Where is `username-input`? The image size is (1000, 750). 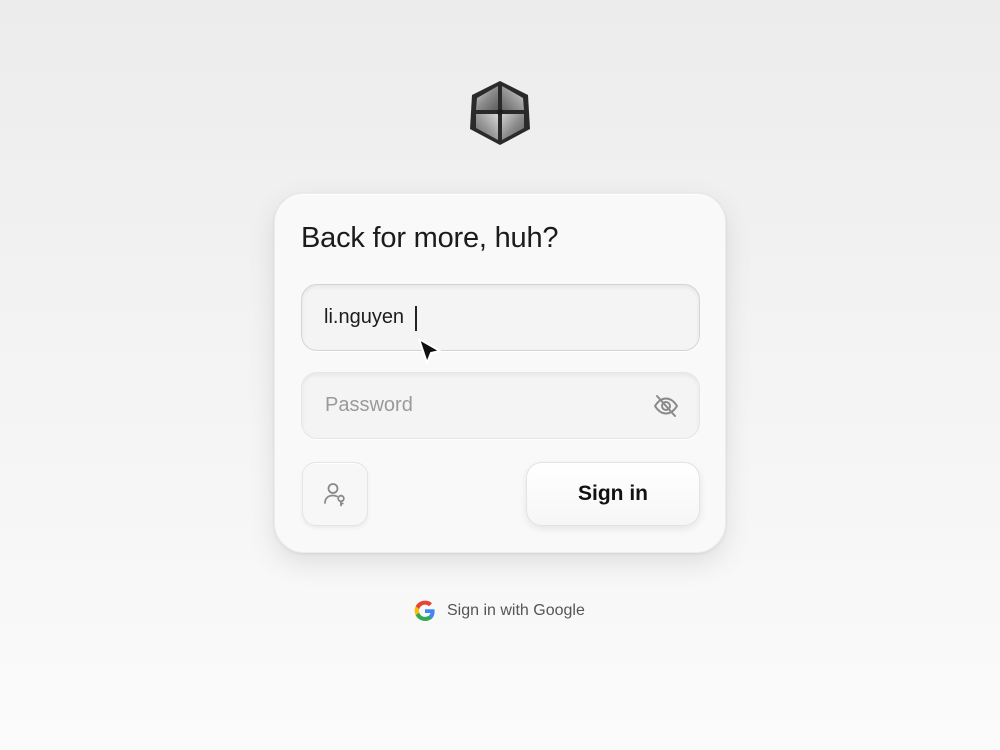 username-input is located at coordinates (500, 317).